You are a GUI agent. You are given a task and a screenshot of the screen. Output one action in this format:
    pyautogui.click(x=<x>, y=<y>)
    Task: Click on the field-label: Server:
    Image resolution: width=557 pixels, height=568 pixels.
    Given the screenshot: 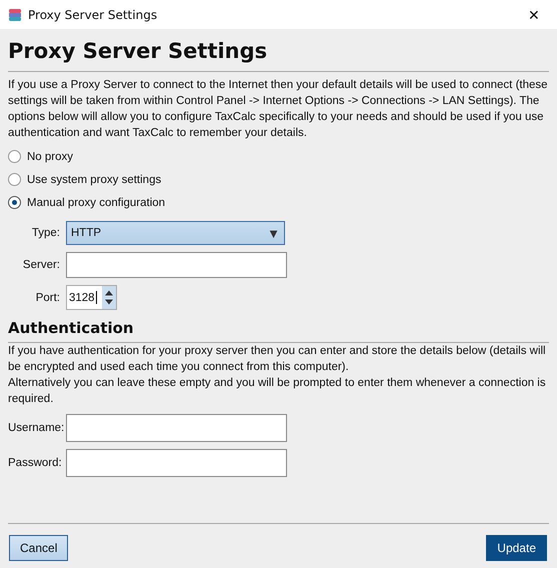 What is the action you would take?
    pyautogui.click(x=41, y=265)
    